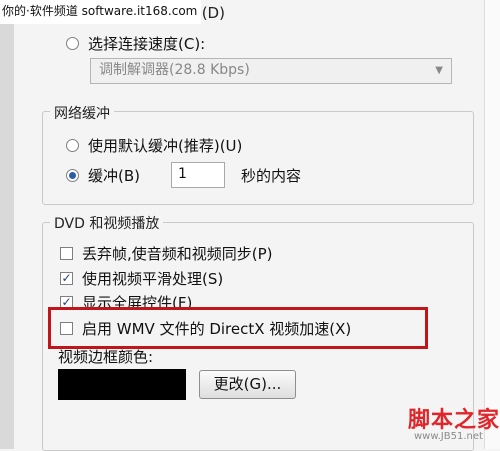 Image resolution: width=500 pixels, height=451 pixels. I want to click on scrollbar, so click(492, 224).